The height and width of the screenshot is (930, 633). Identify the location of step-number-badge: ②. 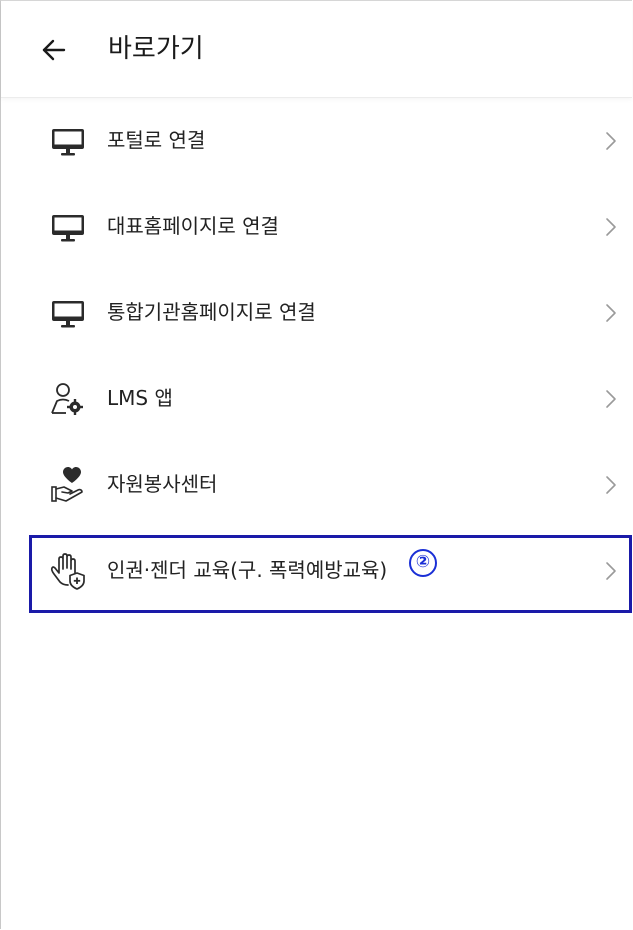
(423, 563).